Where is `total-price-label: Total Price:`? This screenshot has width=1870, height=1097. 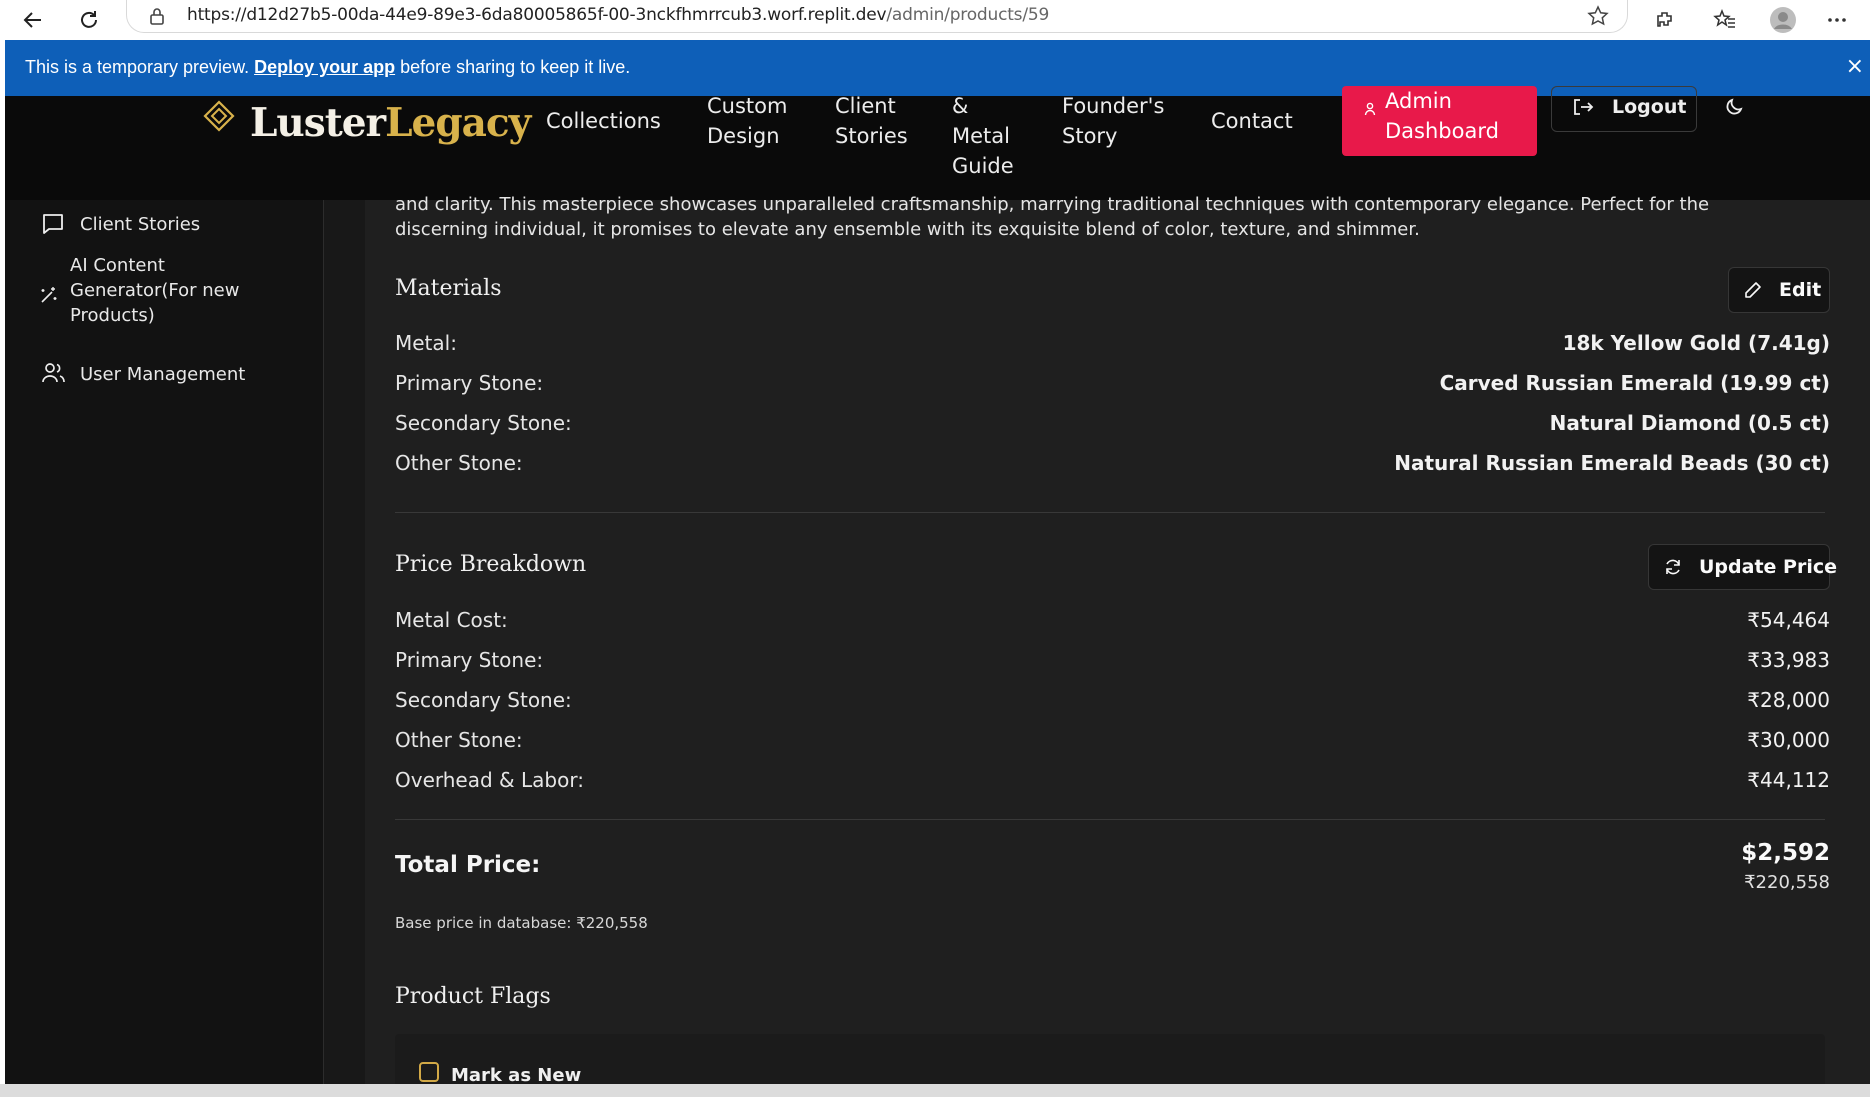 total-price-label: Total Price: is located at coordinates (468, 865).